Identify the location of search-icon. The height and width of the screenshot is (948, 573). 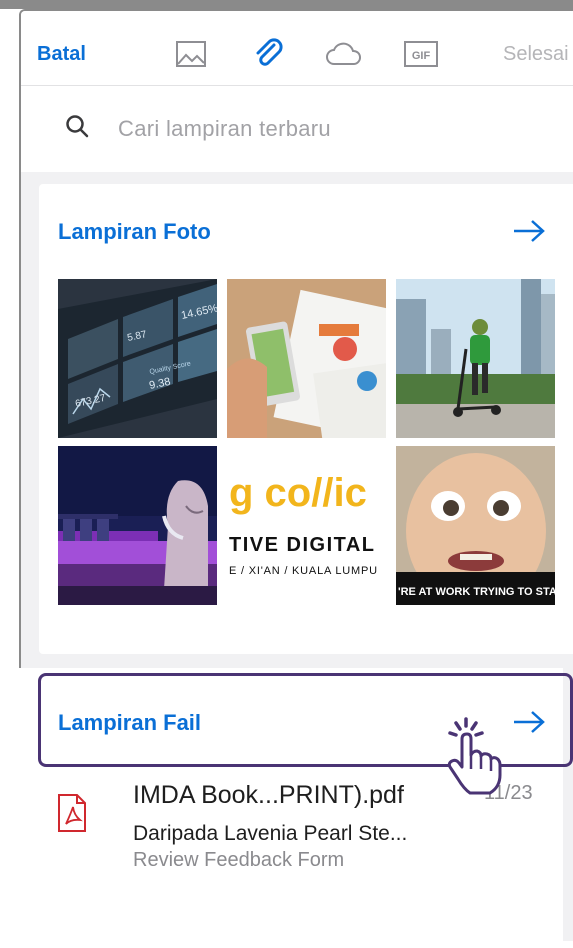
(77, 128).